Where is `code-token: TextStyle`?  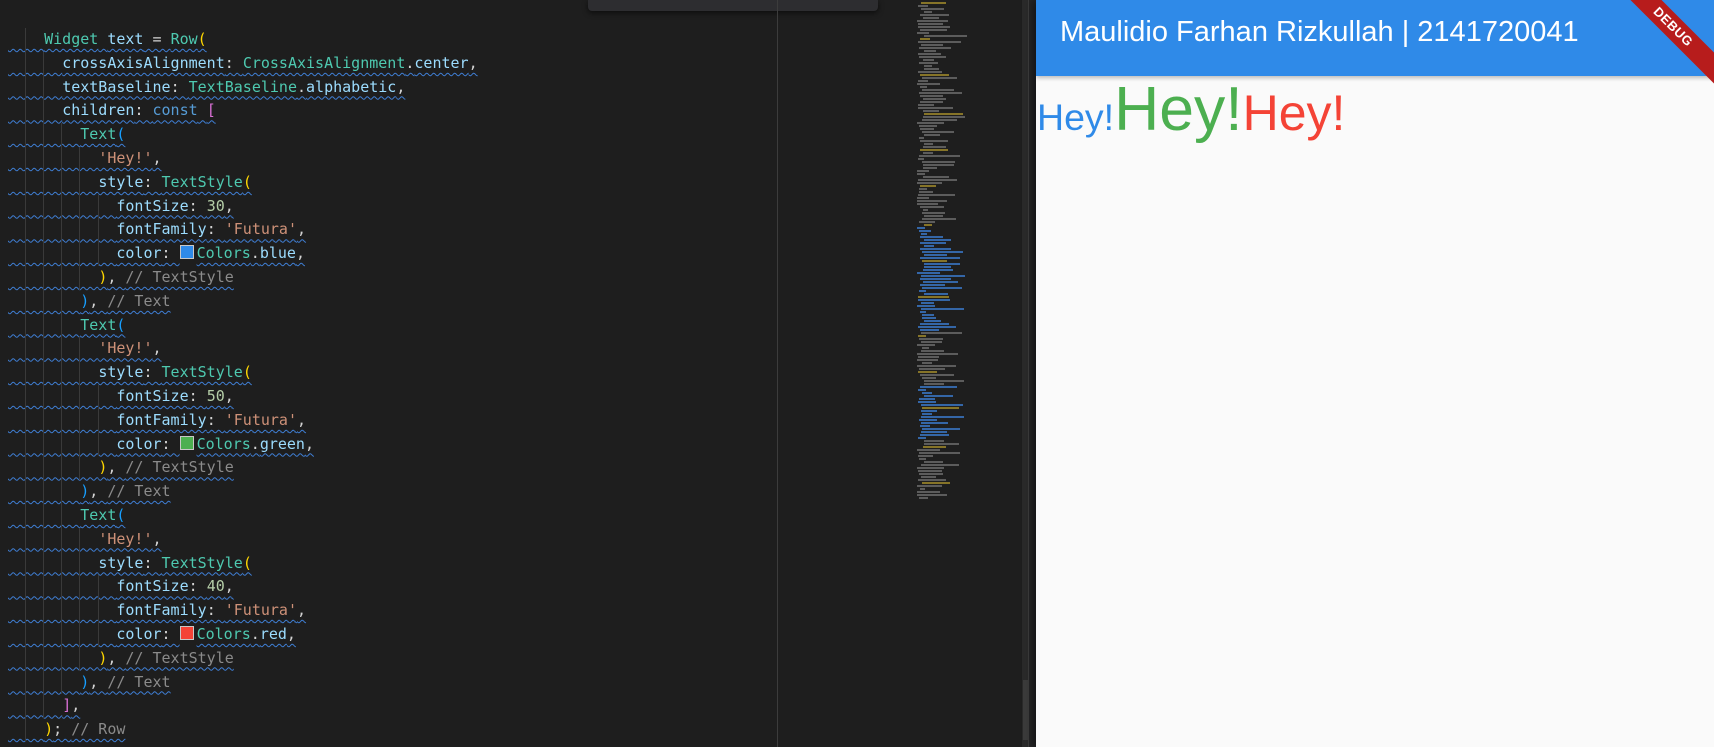 code-token: TextStyle is located at coordinates (202, 562).